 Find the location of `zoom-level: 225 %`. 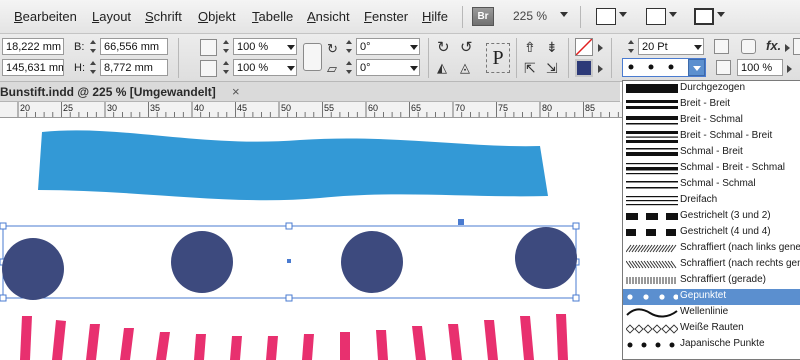

zoom-level: 225 % is located at coordinates (530, 16).